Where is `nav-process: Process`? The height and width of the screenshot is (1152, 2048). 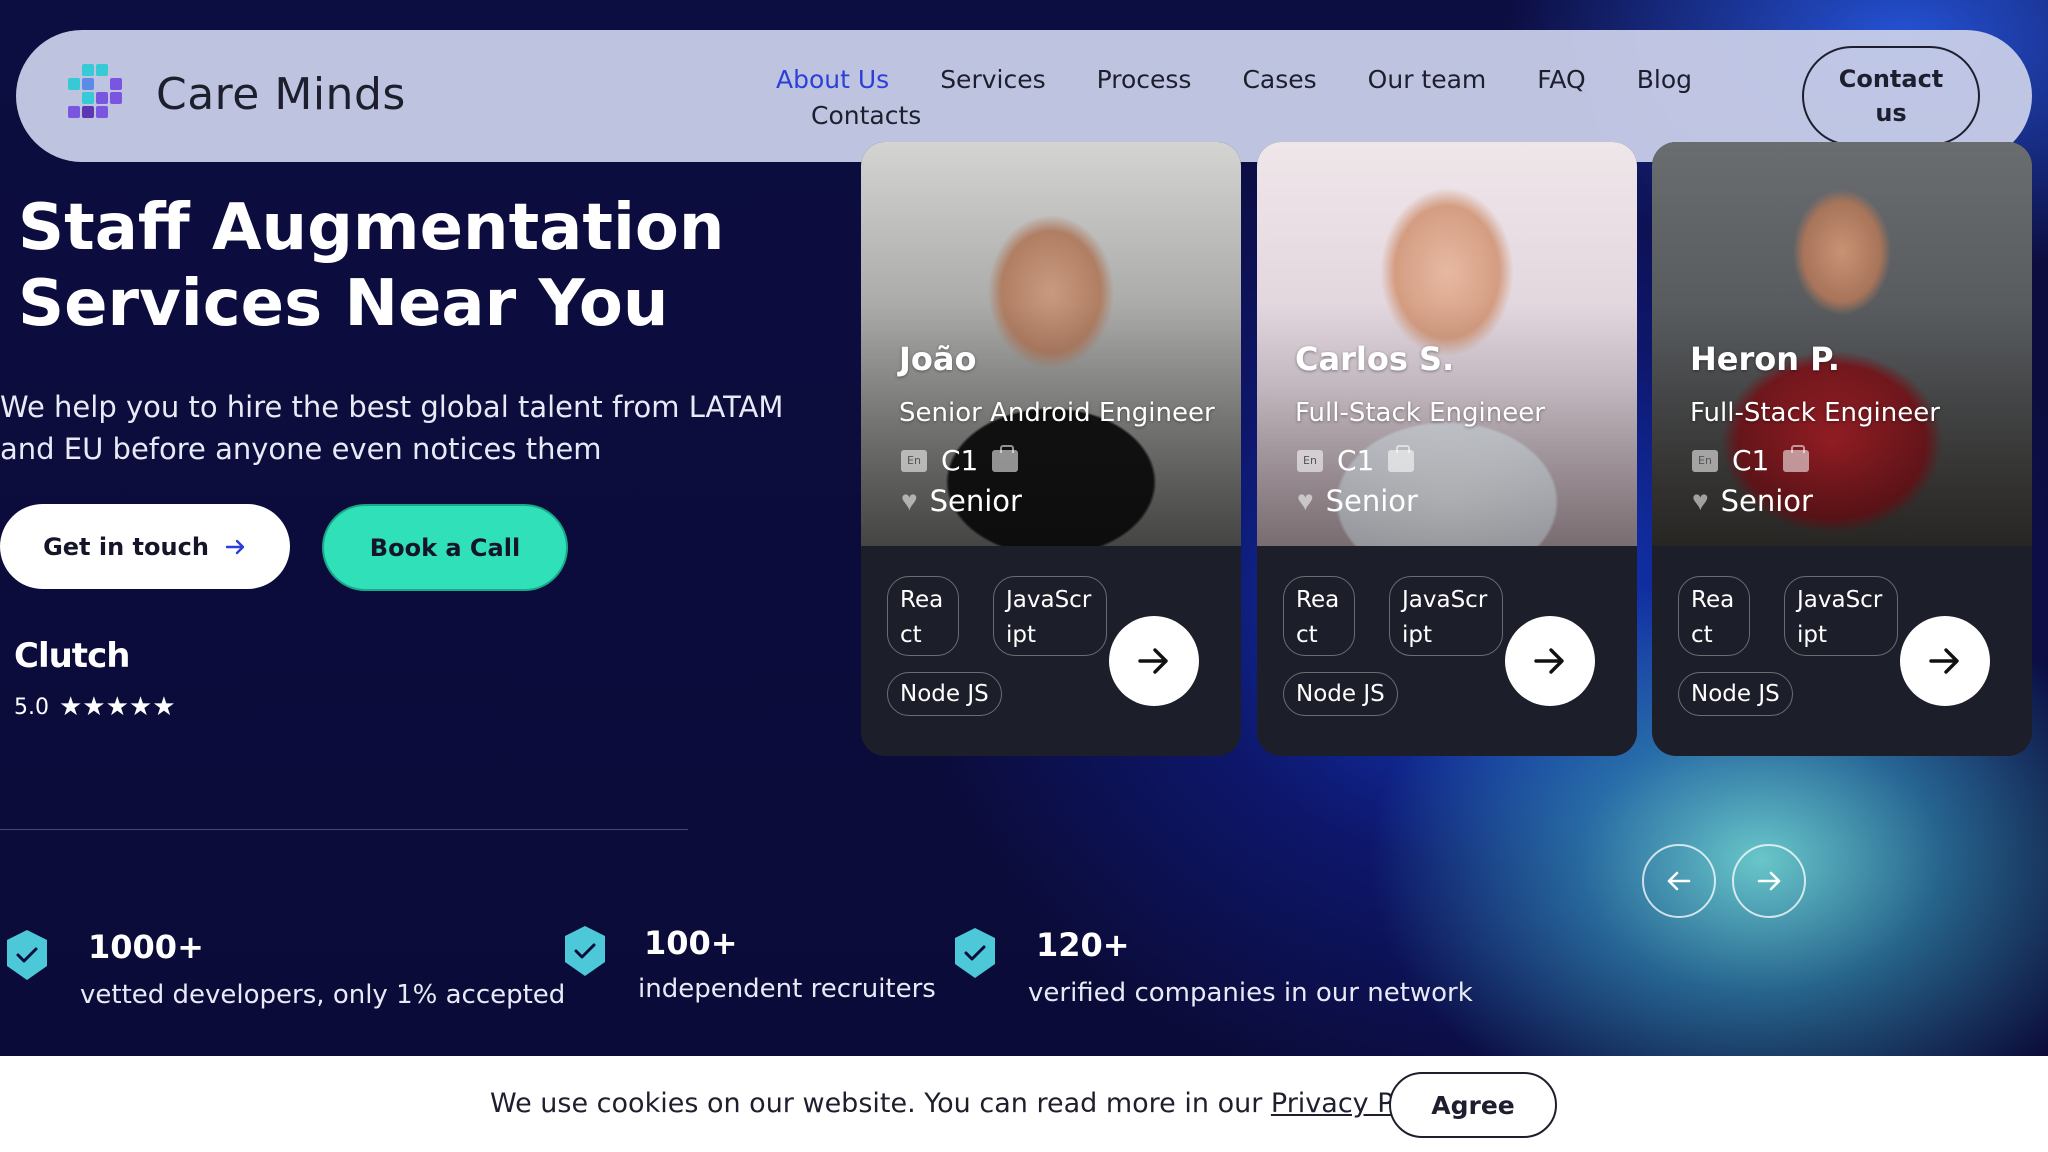 nav-process: Process is located at coordinates (1144, 80).